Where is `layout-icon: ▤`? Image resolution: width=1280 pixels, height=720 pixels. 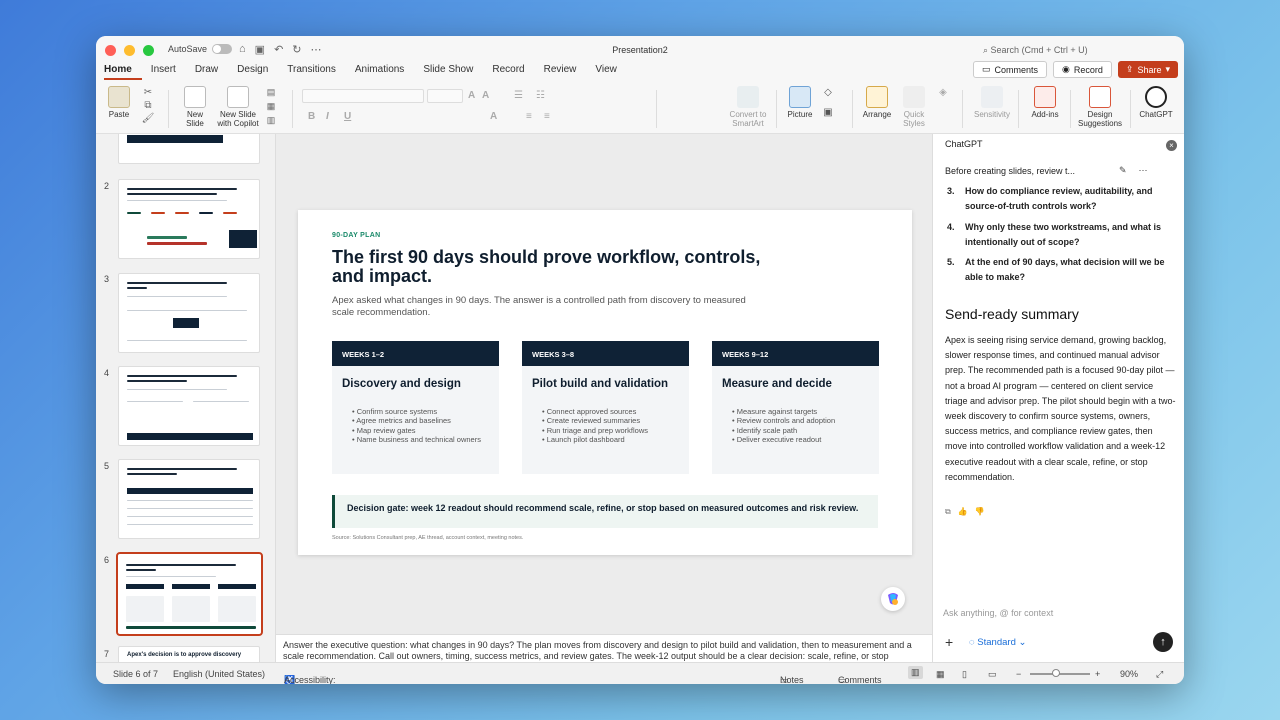 layout-icon: ▤ is located at coordinates (271, 92).